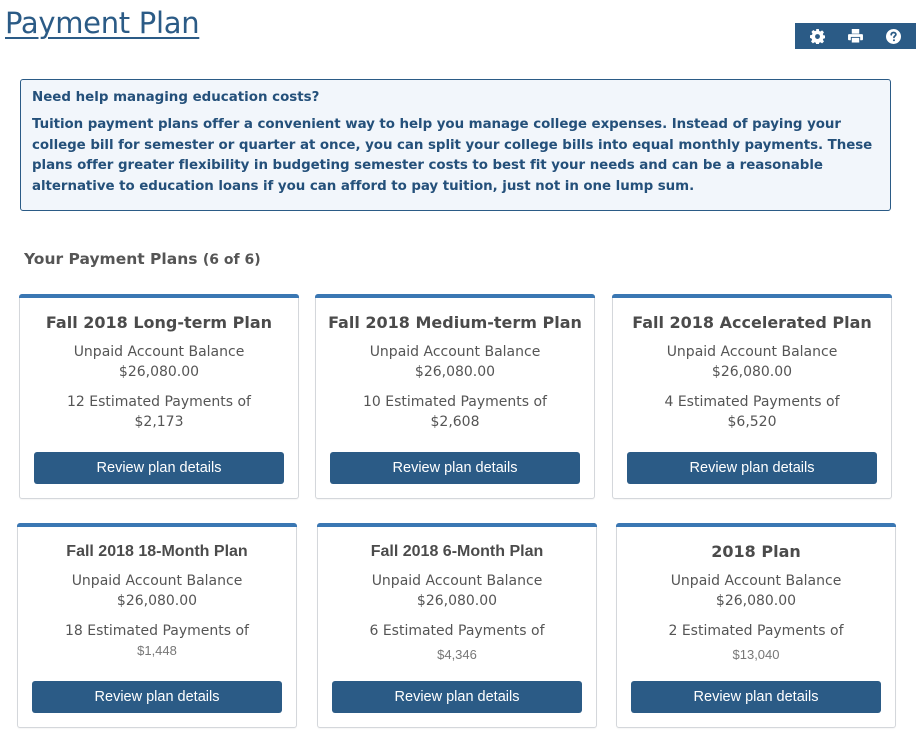 This screenshot has width=921, height=747. I want to click on payment-amount: $4,346, so click(457, 654).